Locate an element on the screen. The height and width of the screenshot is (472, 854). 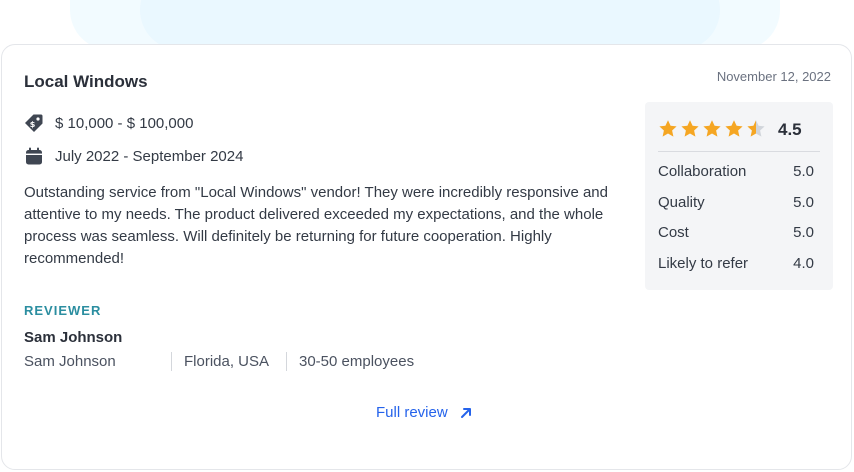
reviewer-details: Sam Johnson Florida, USA 30-50 employees is located at coordinates (219, 361).